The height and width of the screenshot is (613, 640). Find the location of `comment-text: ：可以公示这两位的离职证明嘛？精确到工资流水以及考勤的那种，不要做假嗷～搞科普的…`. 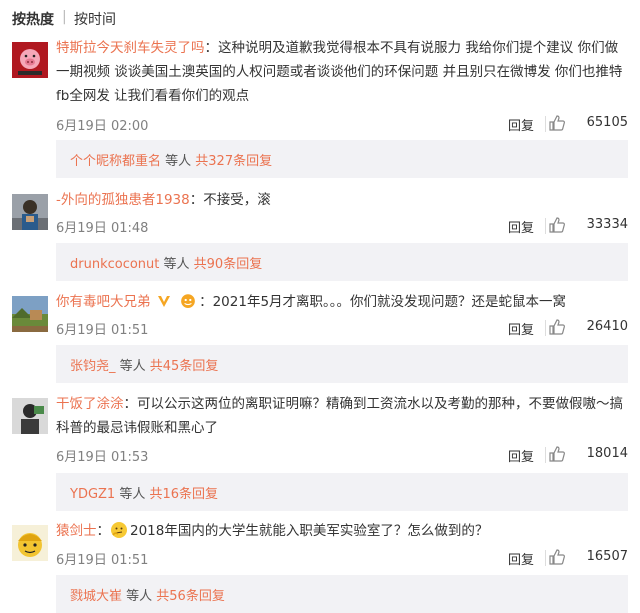

comment-text: ：可以公示这两位的离职证明嘛？精确到工资流水以及考勤的那种，不要做假嗷～搞科普的… is located at coordinates (339, 416).